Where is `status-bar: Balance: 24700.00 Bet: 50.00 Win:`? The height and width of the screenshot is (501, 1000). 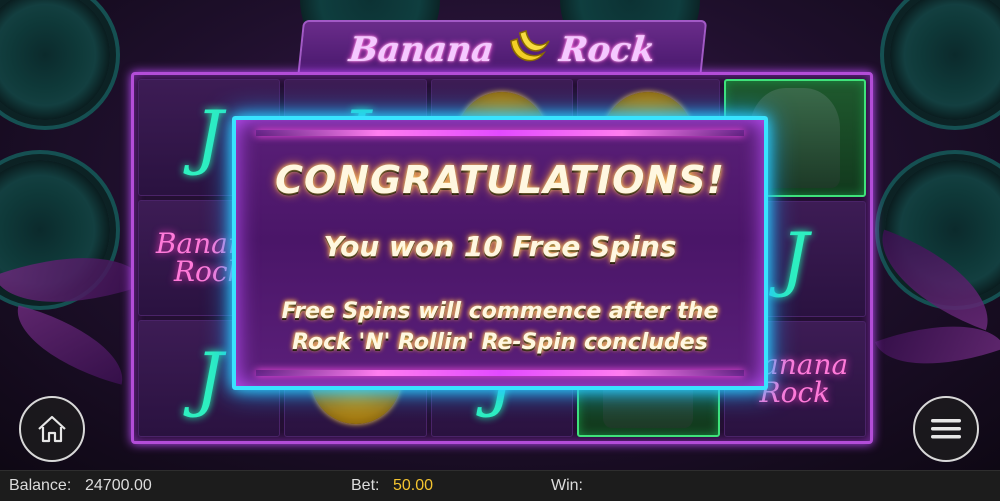
status-bar: Balance: 24700.00 Bet: 50.00 Win: is located at coordinates (500, 485).